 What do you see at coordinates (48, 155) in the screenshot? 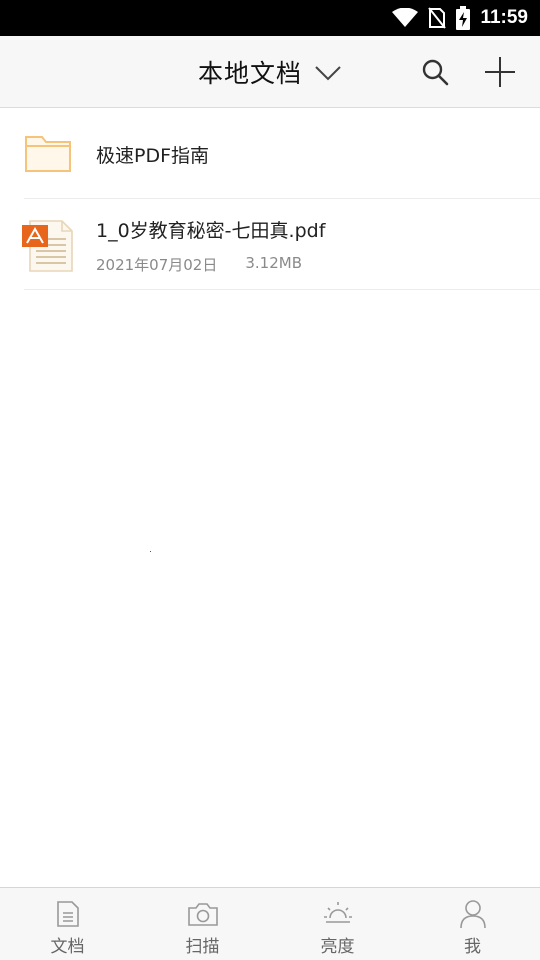
I see `folder-icon` at bounding box center [48, 155].